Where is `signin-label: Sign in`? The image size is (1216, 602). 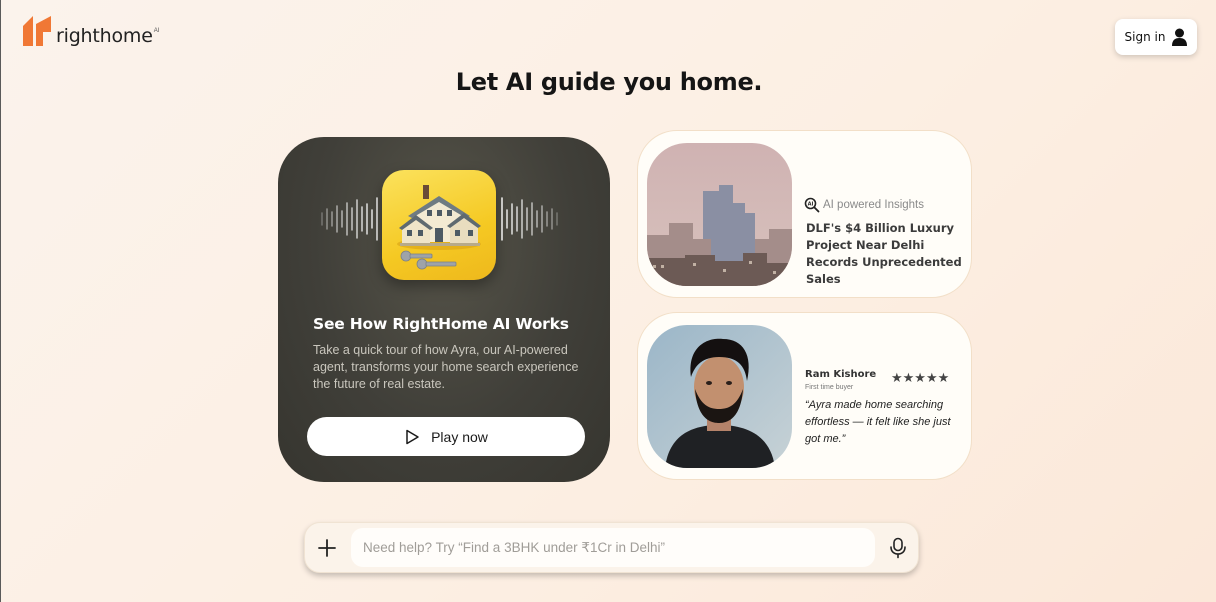
signin-label: Sign in is located at coordinates (1145, 37).